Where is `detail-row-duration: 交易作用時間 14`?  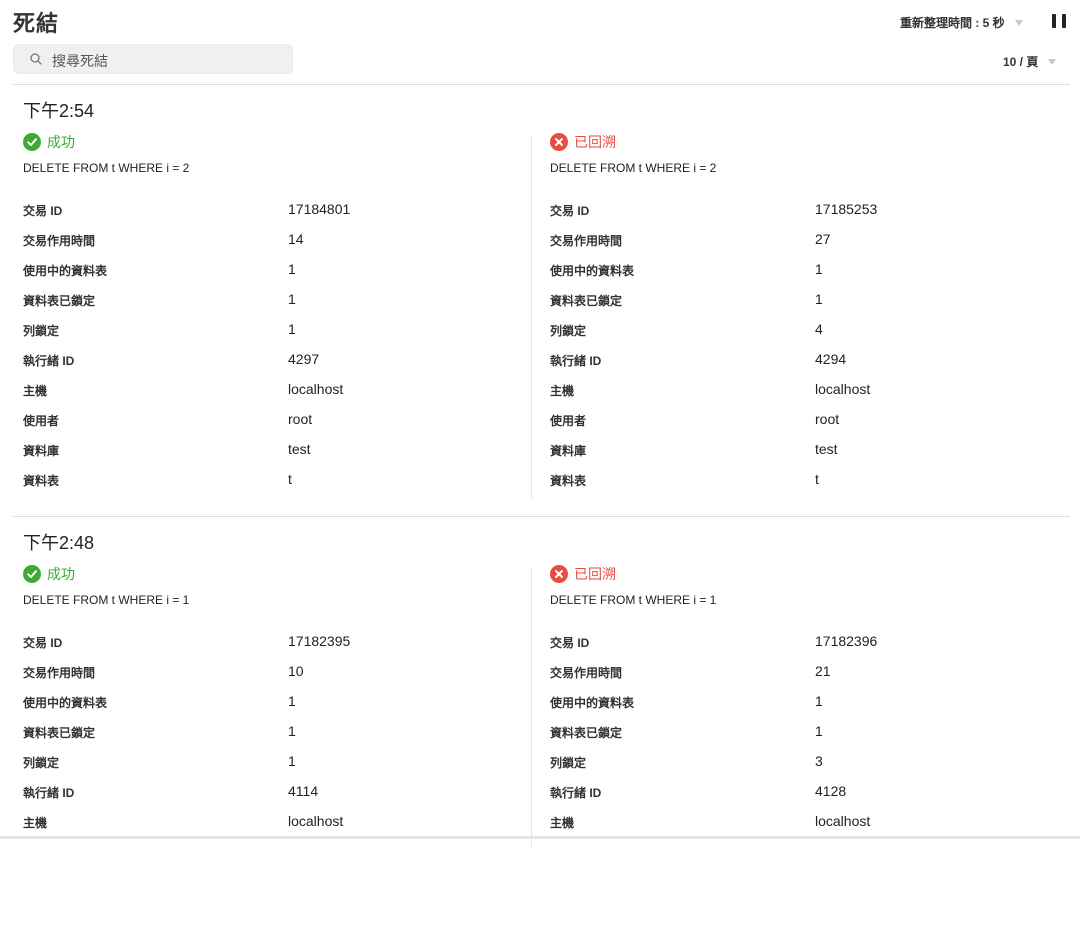
detail-row-duration: 交易作用時間 14 is located at coordinates (273, 246).